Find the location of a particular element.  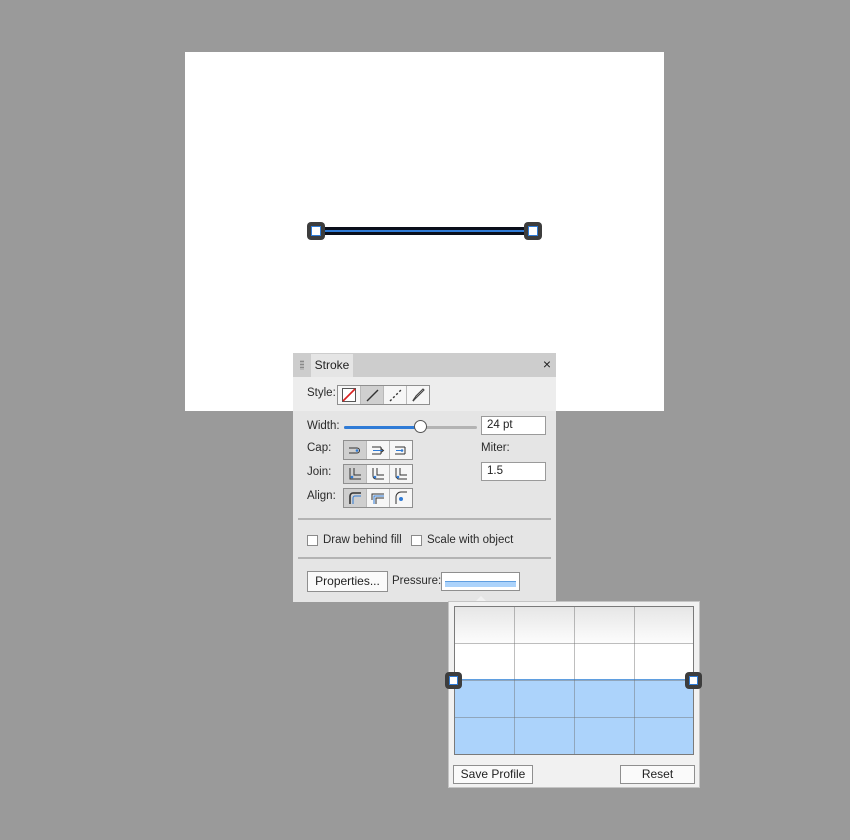

align-outside-button is located at coordinates (401, 498).